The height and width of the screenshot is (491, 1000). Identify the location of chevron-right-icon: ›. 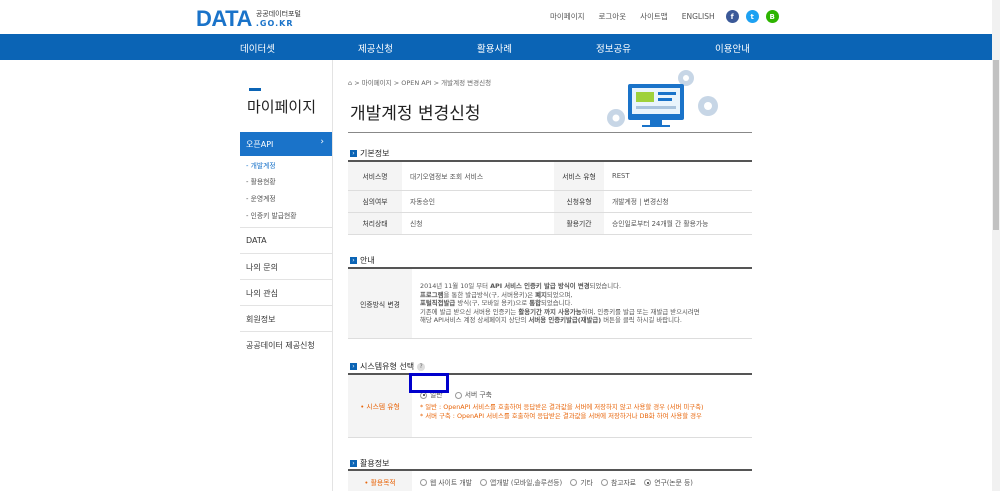
(322, 142).